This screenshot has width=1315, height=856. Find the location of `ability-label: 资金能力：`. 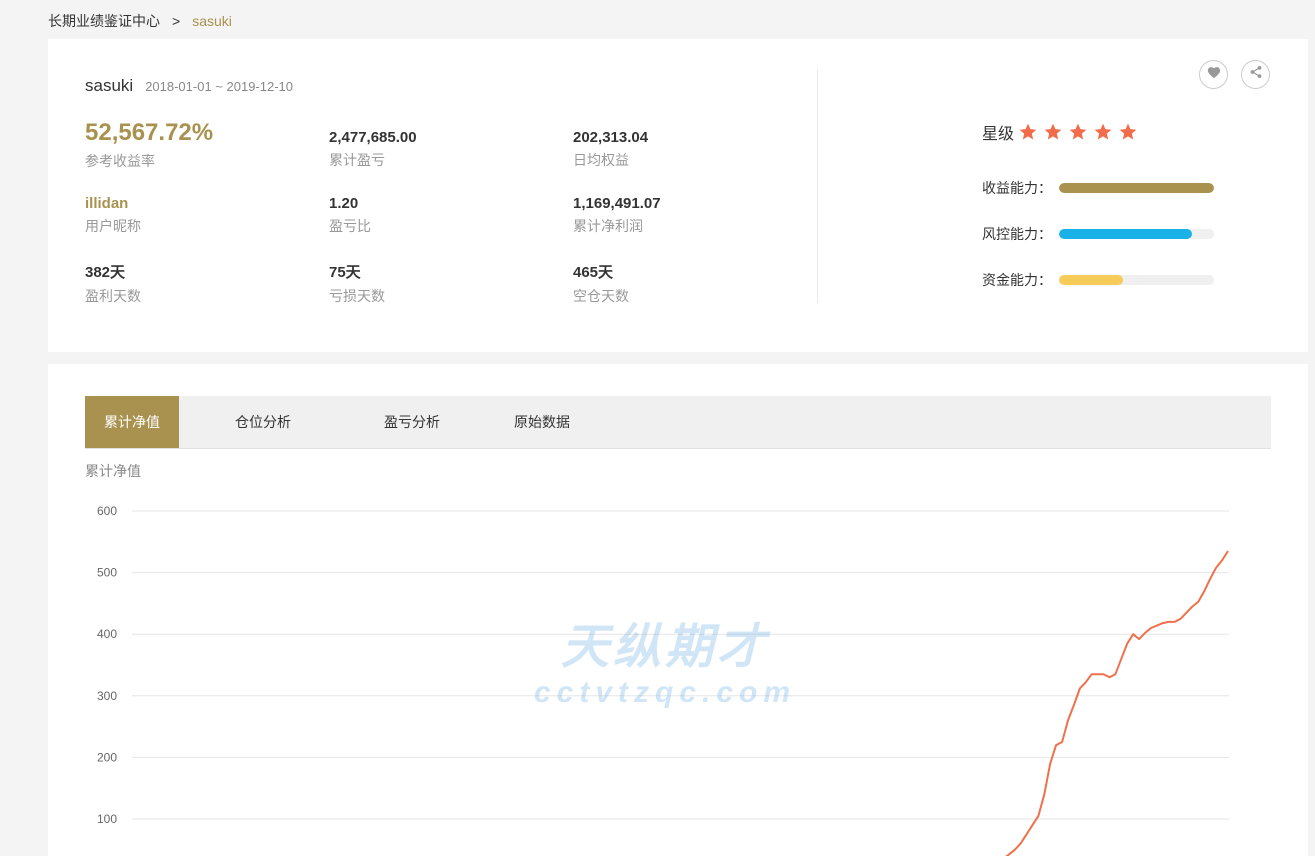

ability-label: 资金能力： is located at coordinates (1017, 280).